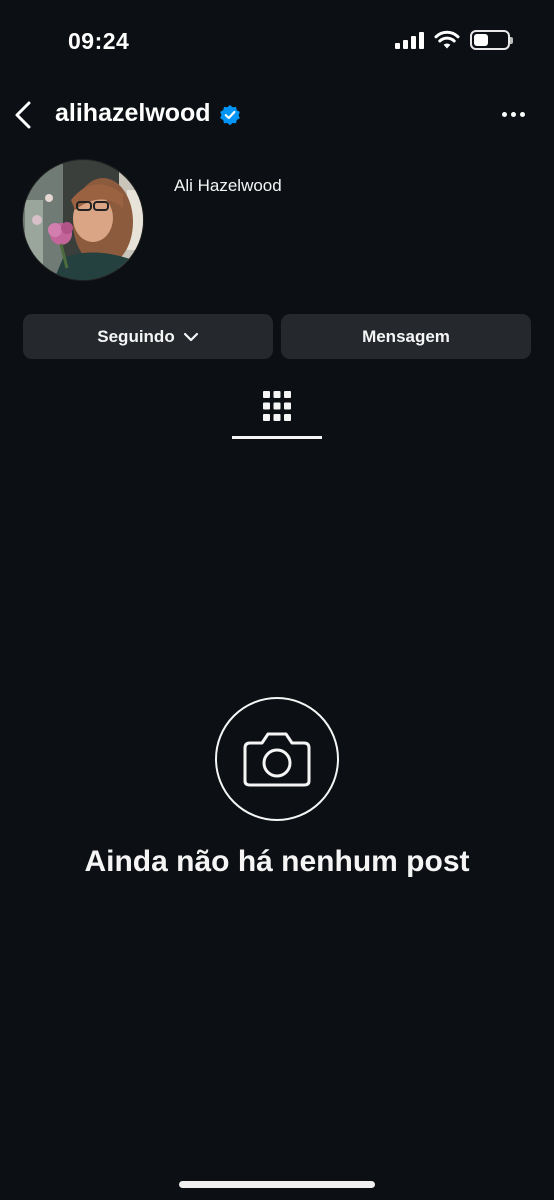  What do you see at coordinates (409, 40) in the screenshot?
I see `cellular-signal-icon` at bounding box center [409, 40].